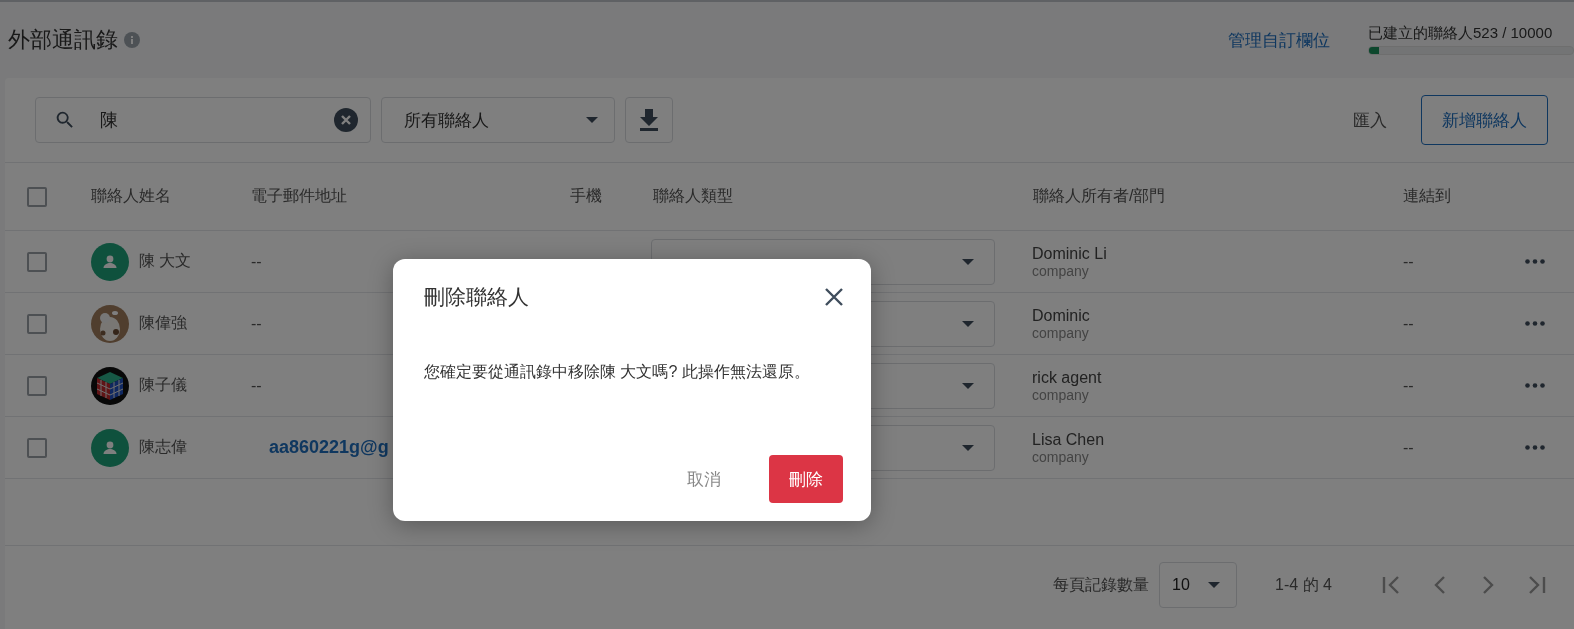 Image resolution: width=1574 pixels, height=629 pixels. What do you see at coordinates (1303, 584) in the screenshot?
I see `page-range: 1-4 的 4` at bounding box center [1303, 584].